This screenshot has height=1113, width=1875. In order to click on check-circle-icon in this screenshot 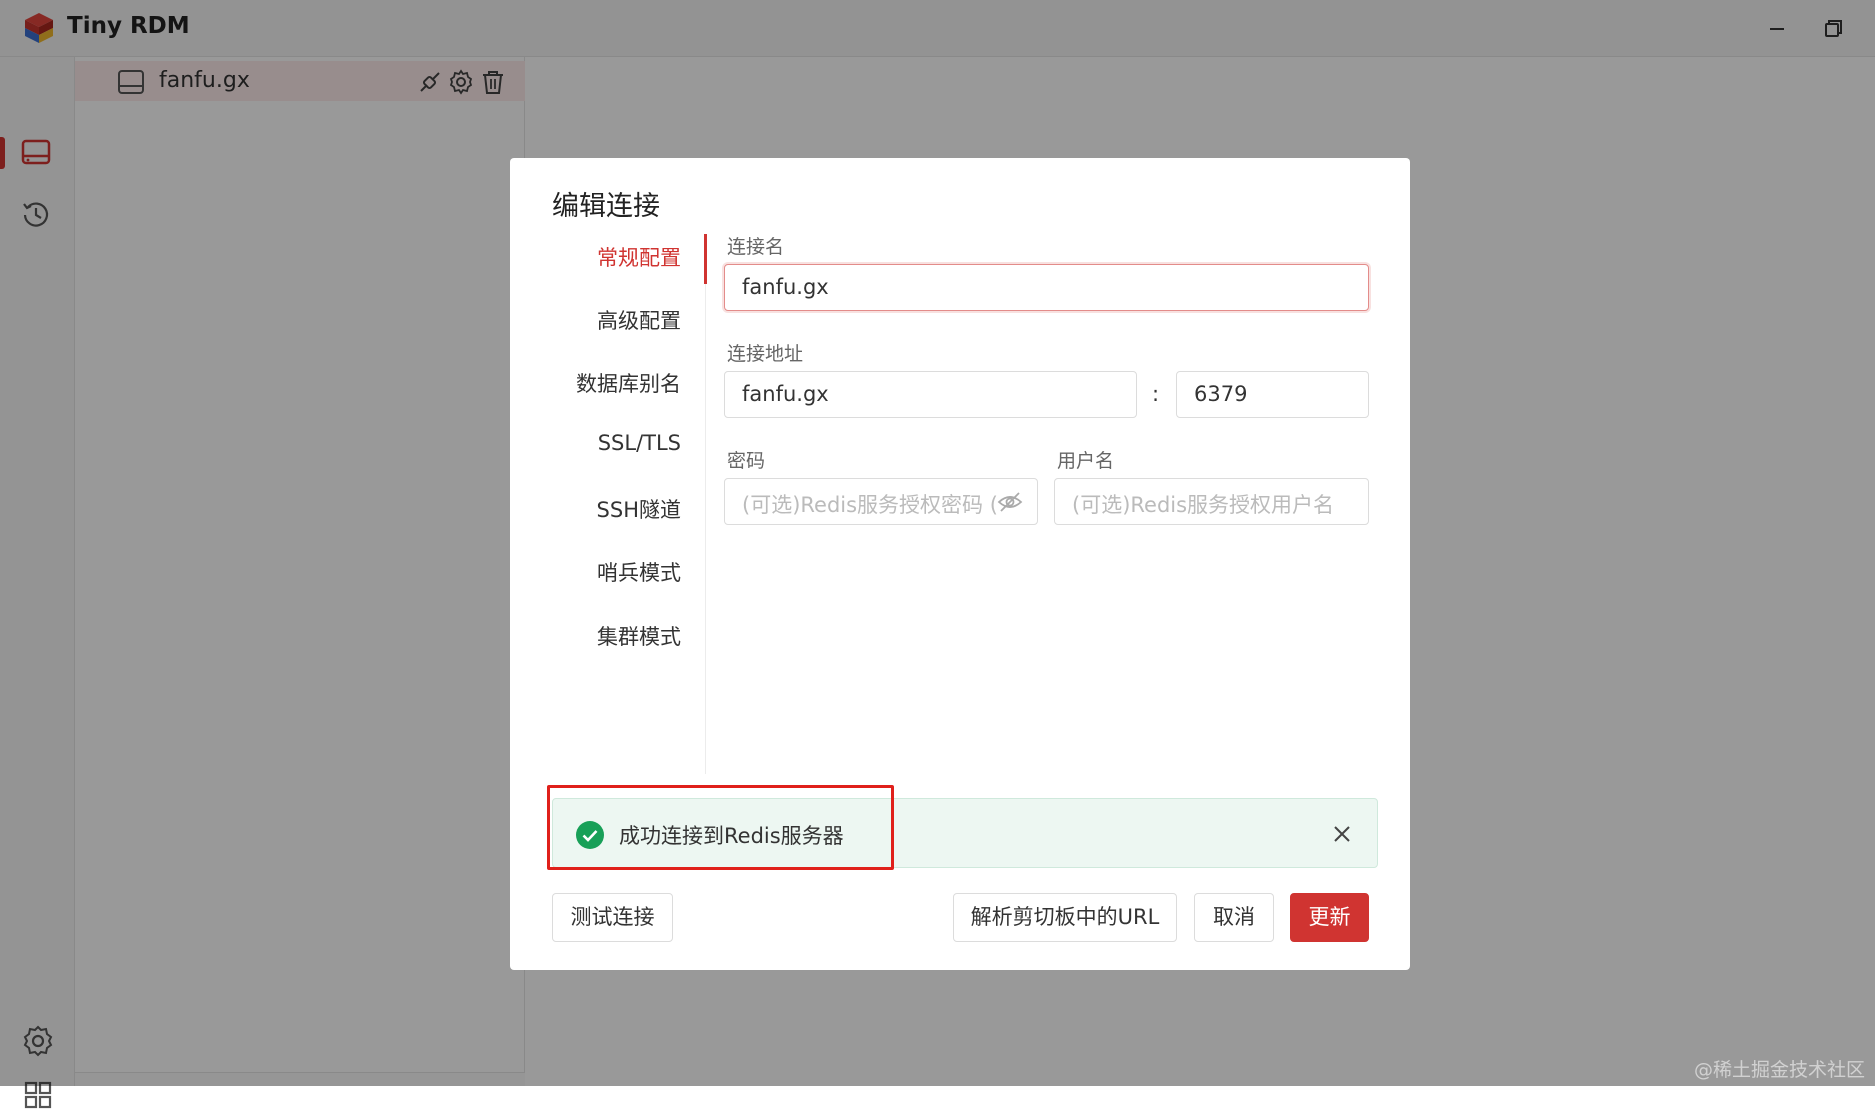, I will do `click(590, 835)`.